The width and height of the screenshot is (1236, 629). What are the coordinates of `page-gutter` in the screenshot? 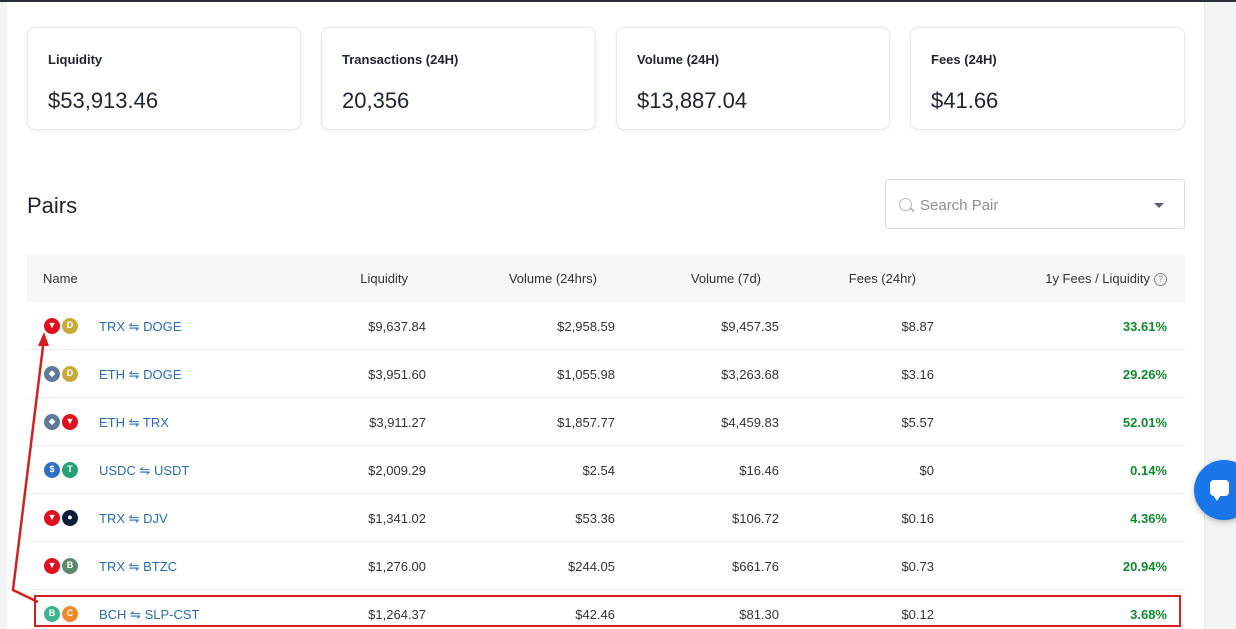 It's located at (1221, 315).